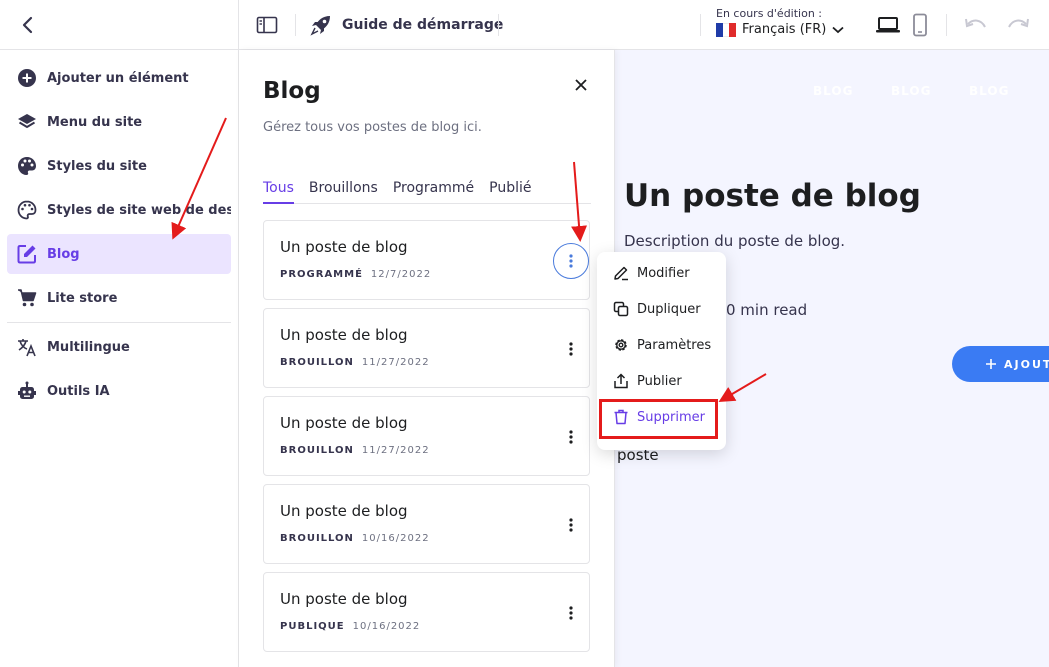  What do you see at coordinates (267, 25) in the screenshot?
I see `toggle-sidebar-button` at bounding box center [267, 25].